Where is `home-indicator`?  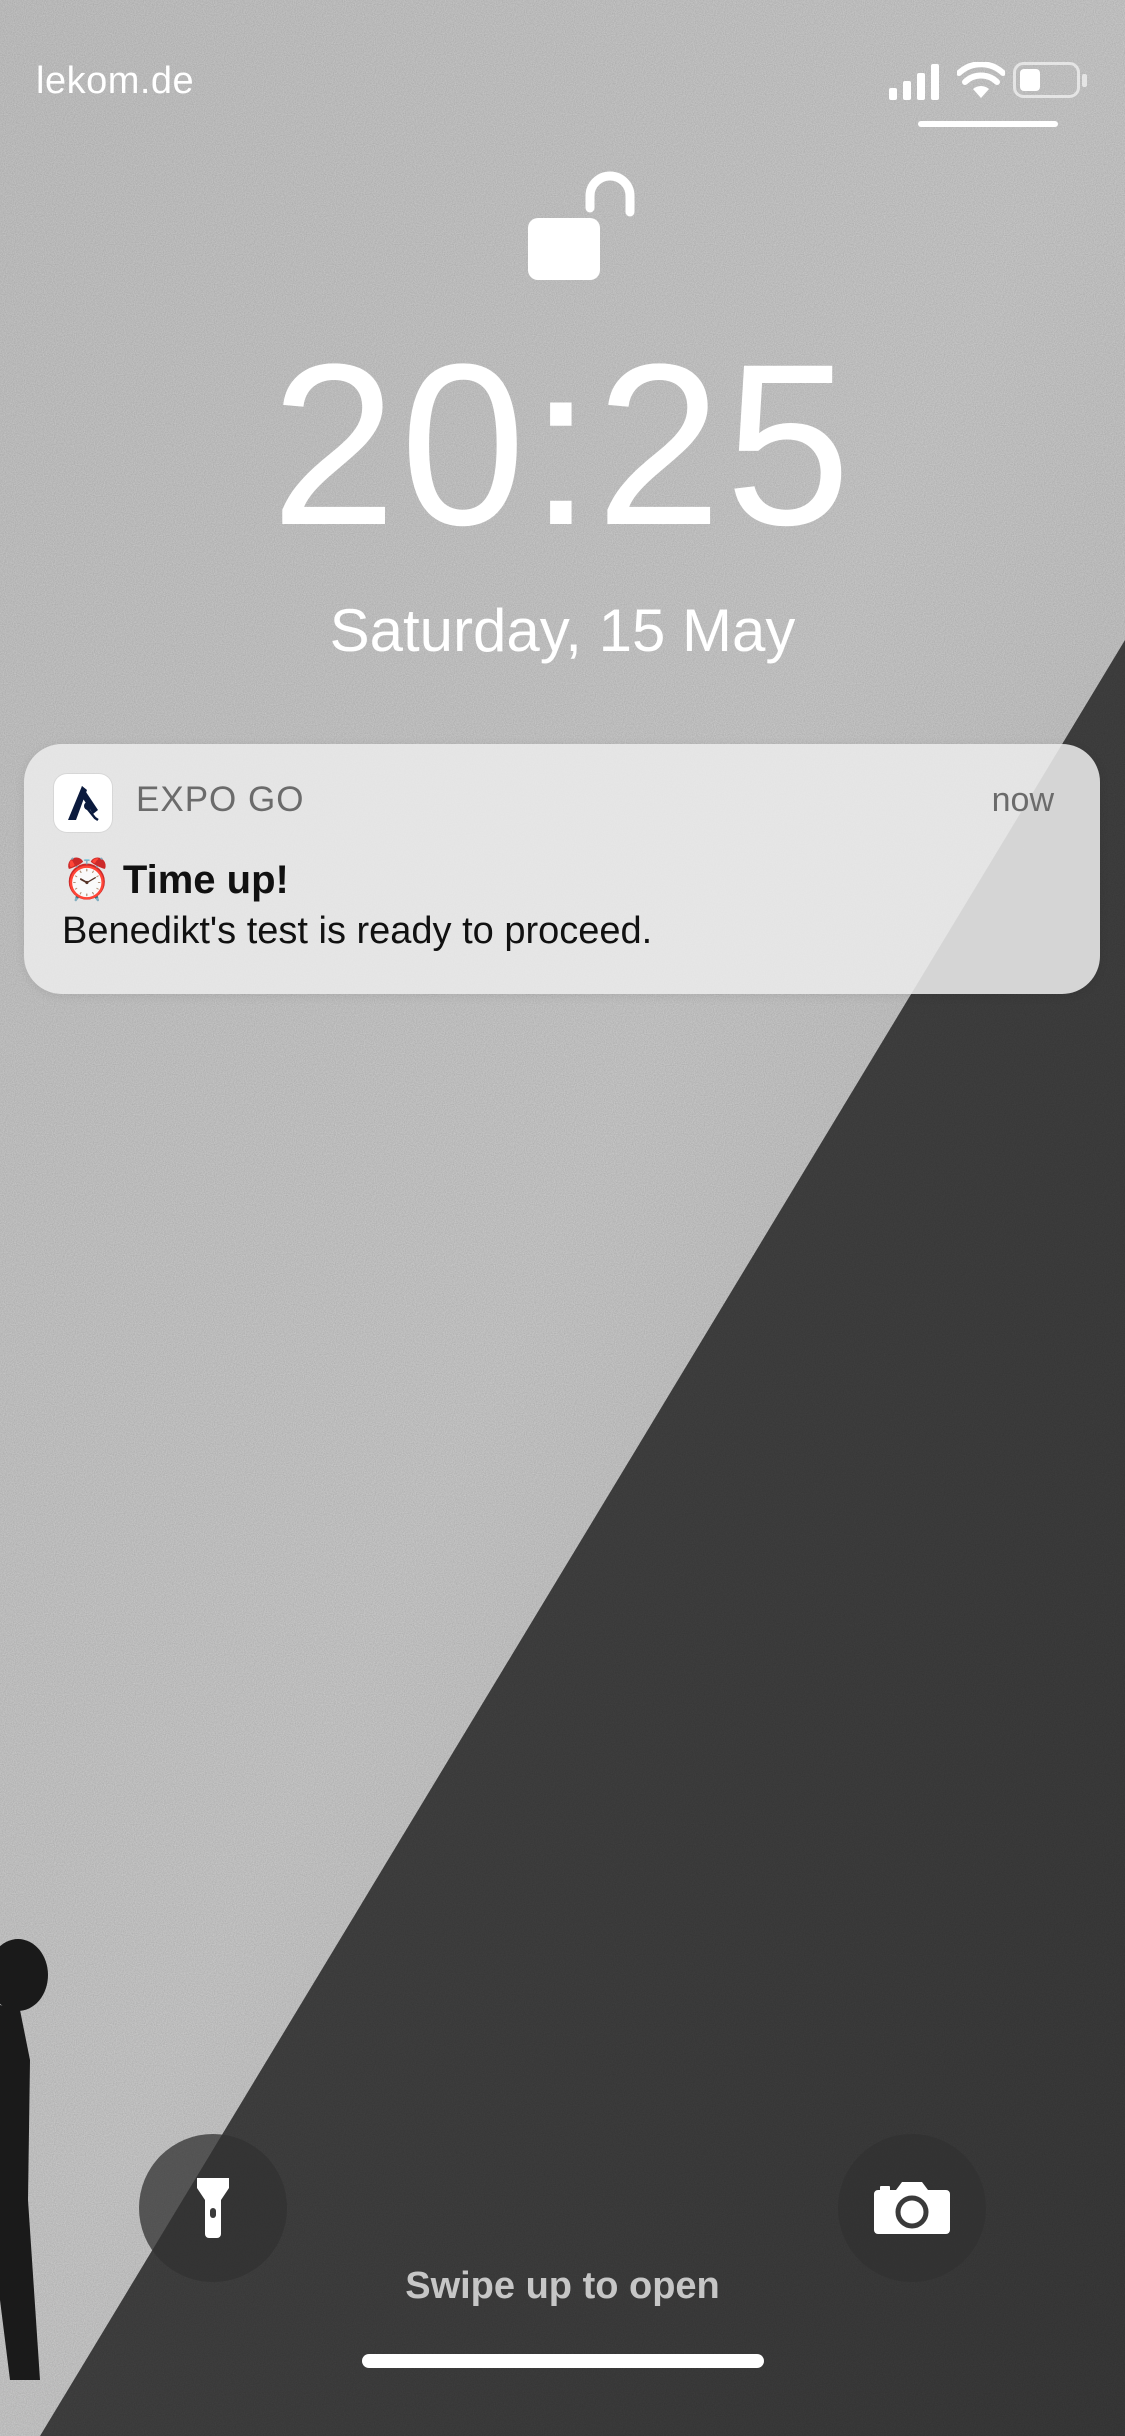
home-indicator is located at coordinates (563, 2361).